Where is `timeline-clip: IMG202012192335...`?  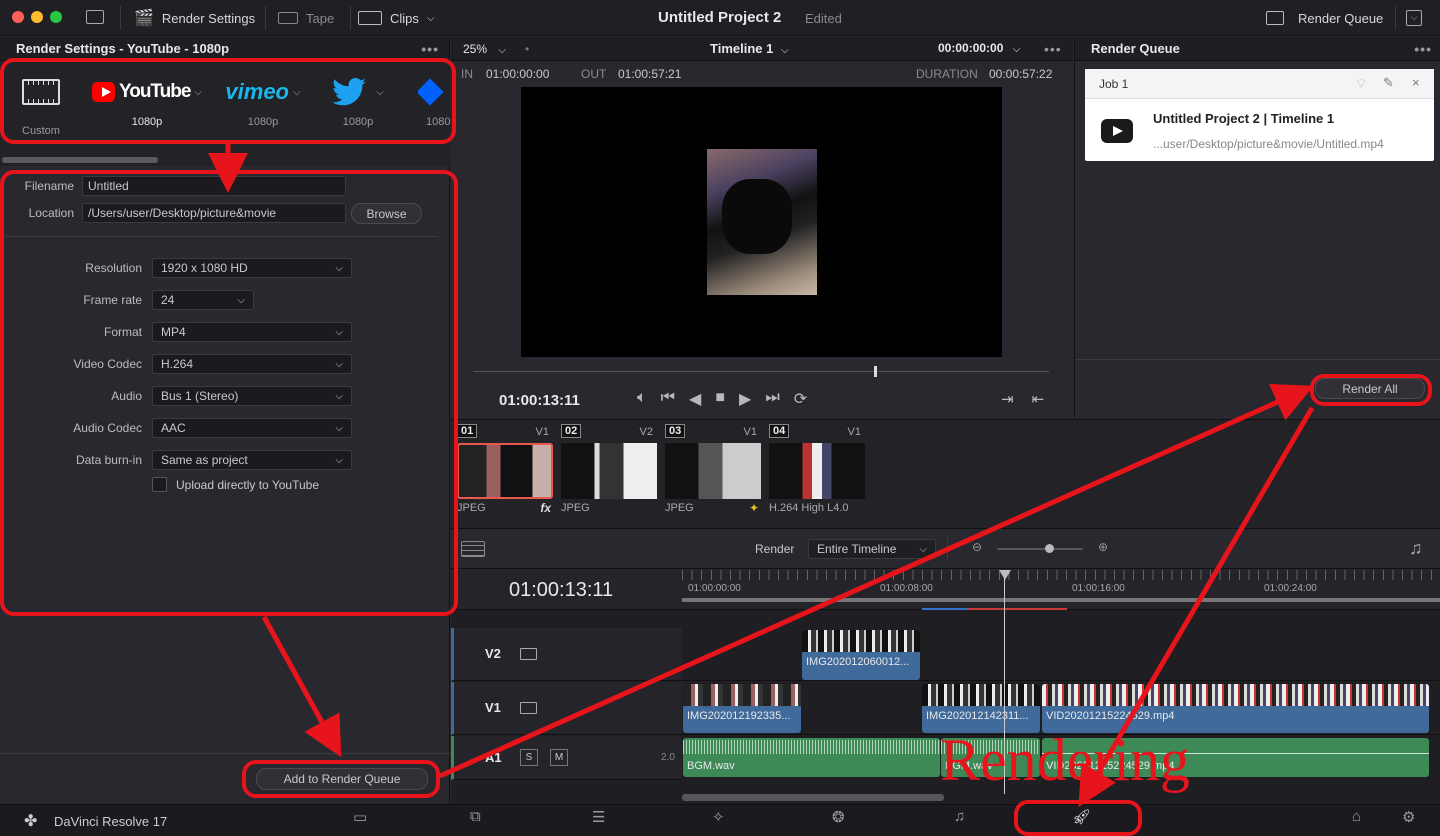 timeline-clip: IMG202012192335... is located at coordinates (742, 708).